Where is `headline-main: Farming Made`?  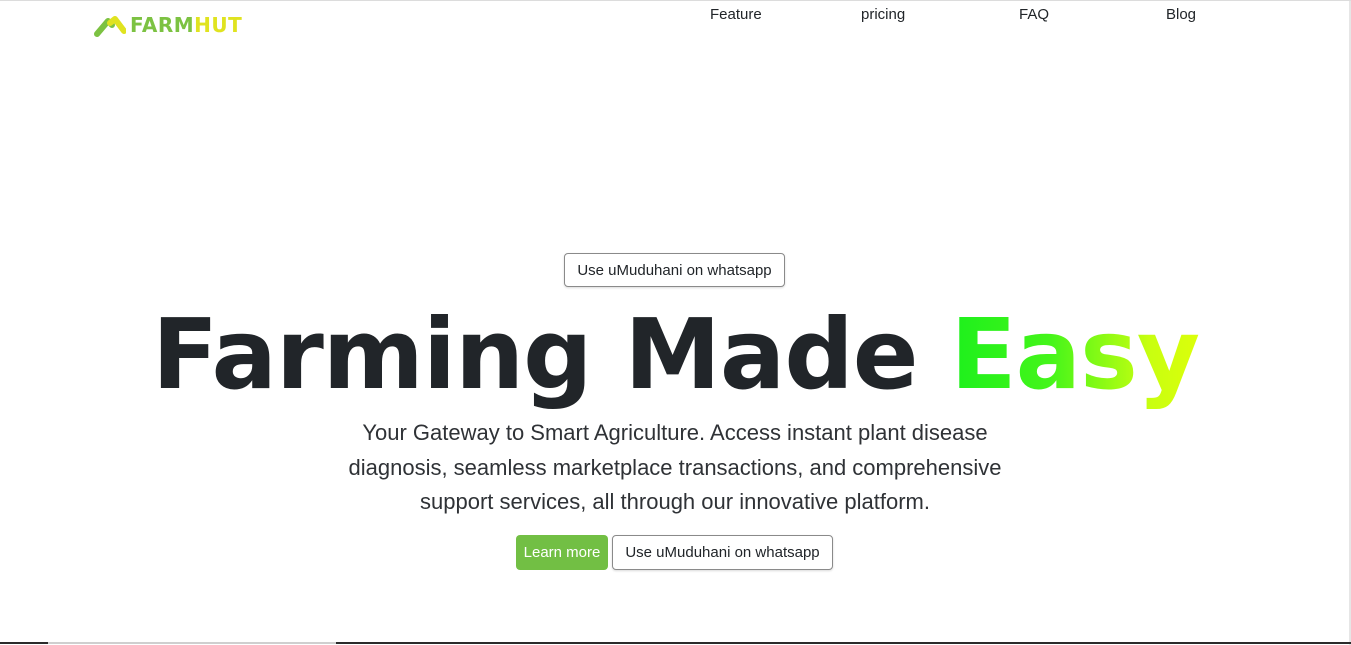 headline-main: Farming Made is located at coordinates (551, 354).